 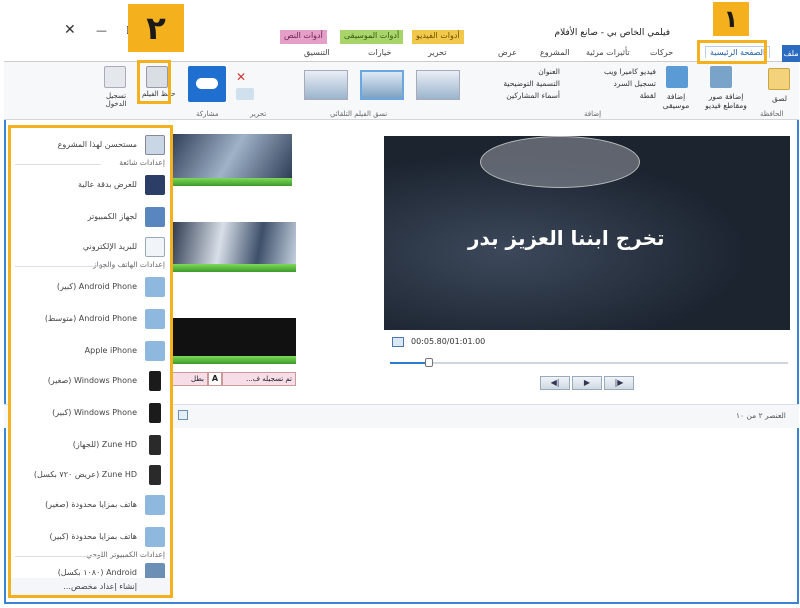 I want to click on menu-item-zune-wide: Zune HD (عريض ٧٢٠ بكسل), so click(x=90, y=475).